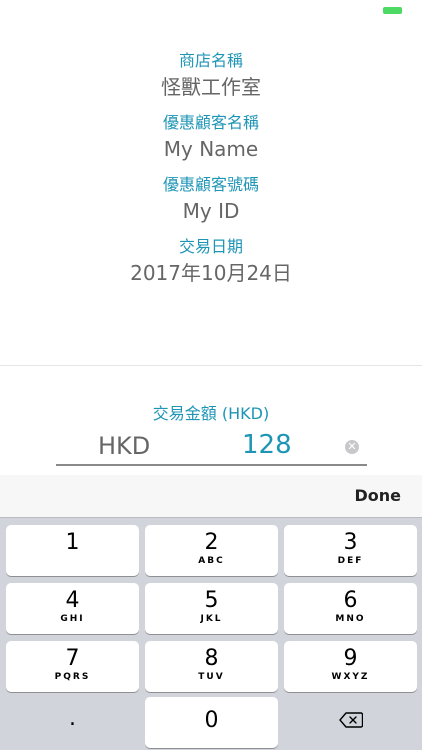 This screenshot has width=422, height=750. Describe the element at coordinates (72, 677) in the screenshot. I see `key-letters: PQRS` at that location.